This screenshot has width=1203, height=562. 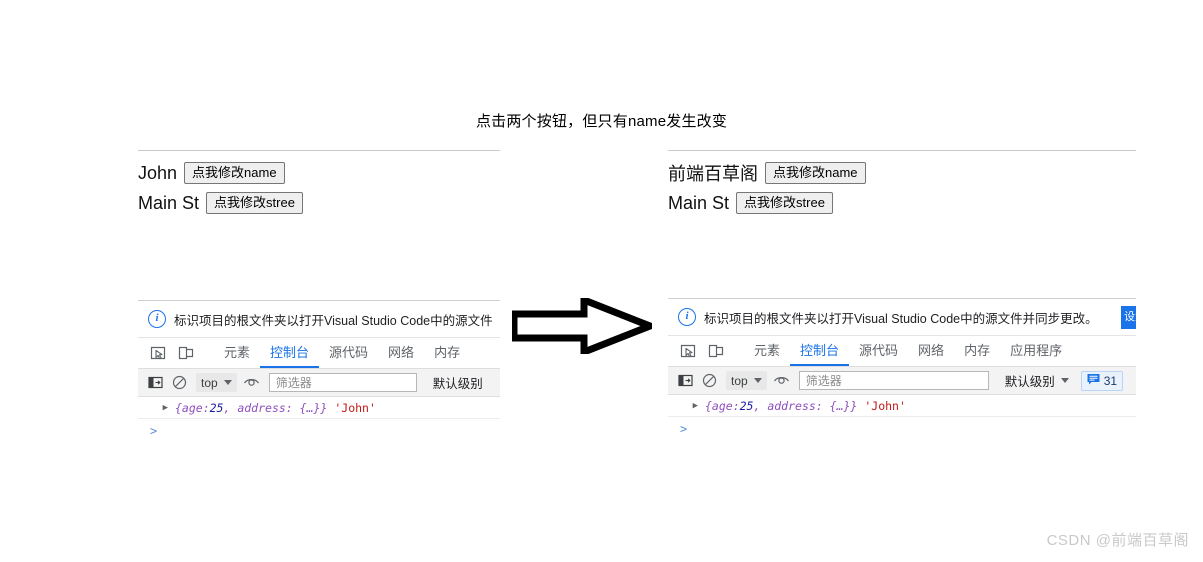 I want to click on console-toolbar: top 筛选器 默认级别 31, so click(x=902, y=381).